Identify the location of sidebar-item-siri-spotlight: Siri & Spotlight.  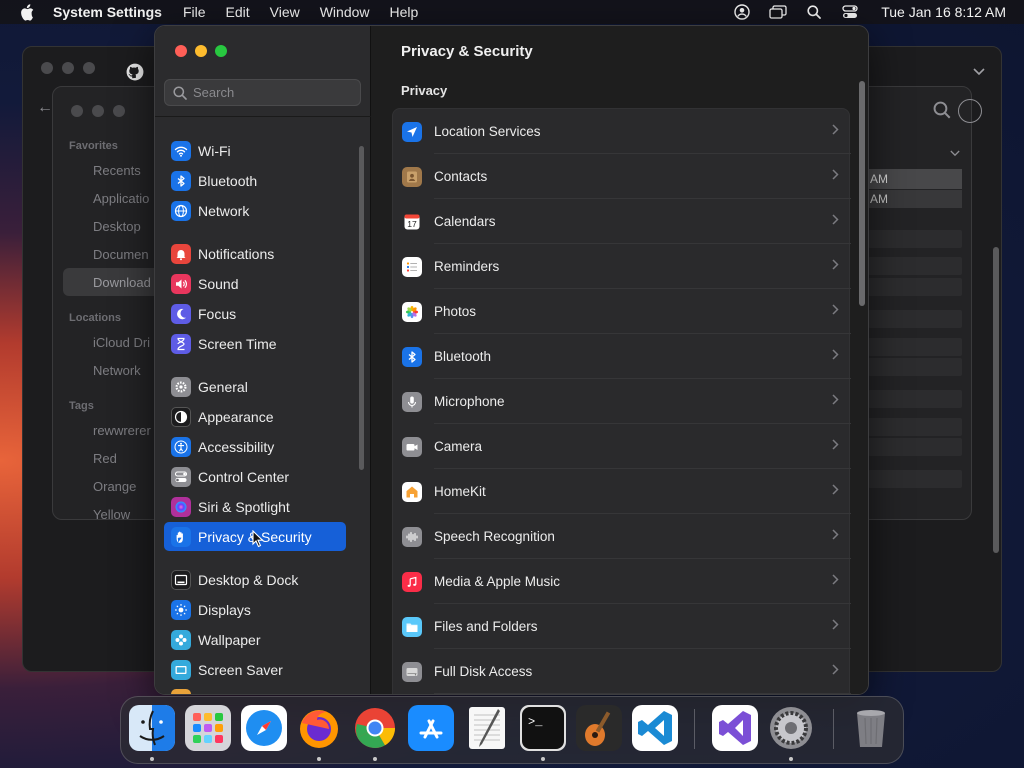
(255, 506).